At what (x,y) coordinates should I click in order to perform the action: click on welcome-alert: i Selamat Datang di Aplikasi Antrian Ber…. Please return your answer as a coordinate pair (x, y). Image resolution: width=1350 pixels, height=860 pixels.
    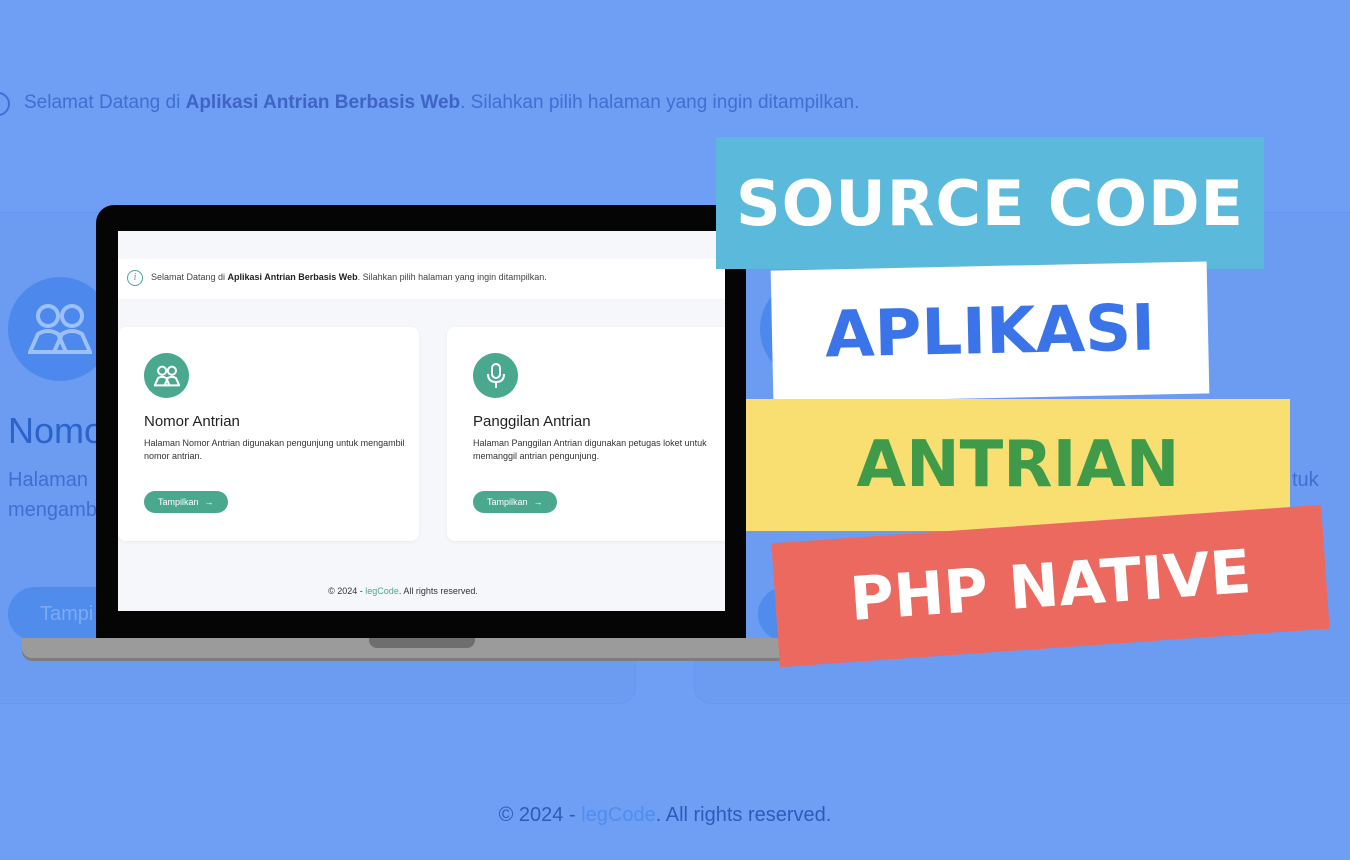
    Looking at the image, I should click on (421, 279).